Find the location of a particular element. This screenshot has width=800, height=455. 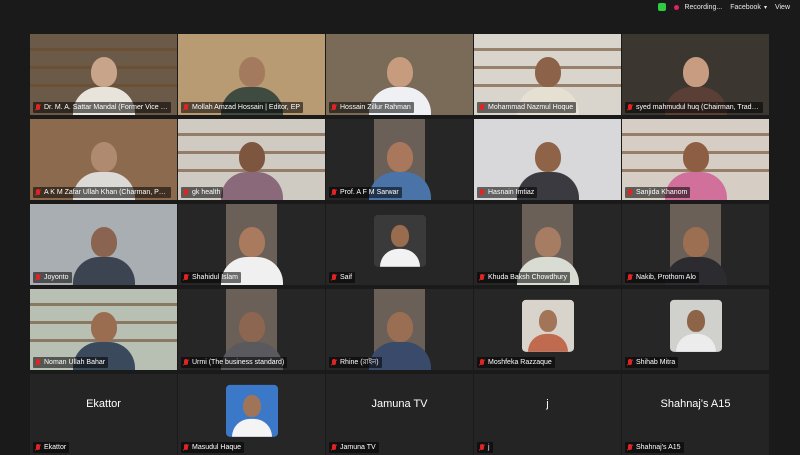

participant-name-label: j is located at coordinates (485, 447).